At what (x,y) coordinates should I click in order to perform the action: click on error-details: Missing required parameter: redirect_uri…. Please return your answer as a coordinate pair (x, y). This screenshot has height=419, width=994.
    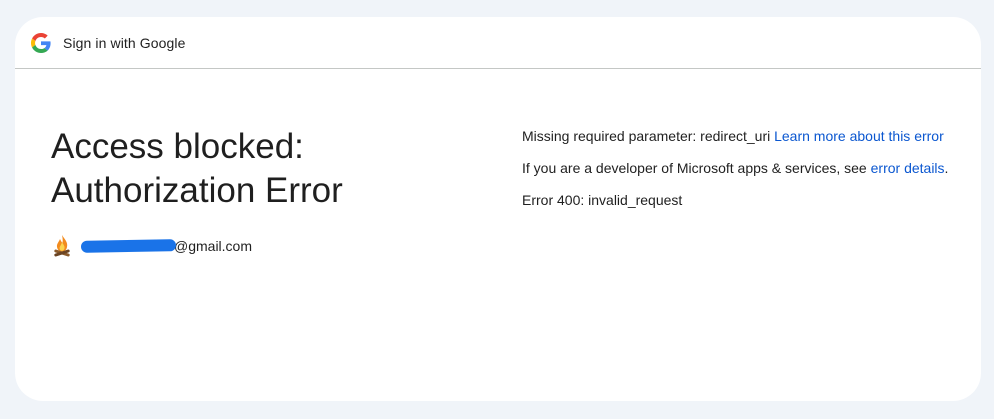
    Looking at the image, I should click on (737, 174).